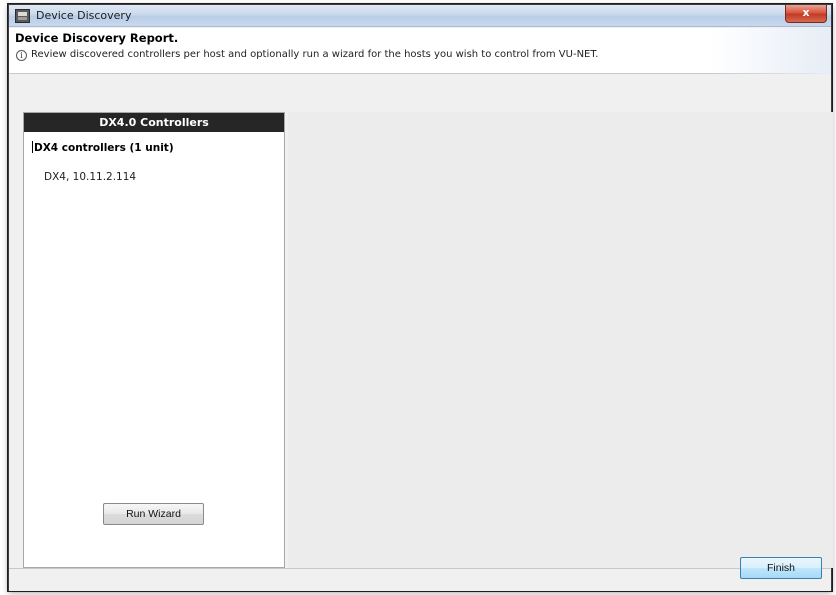  I want to click on finish-button: Finish, so click(781, 568).